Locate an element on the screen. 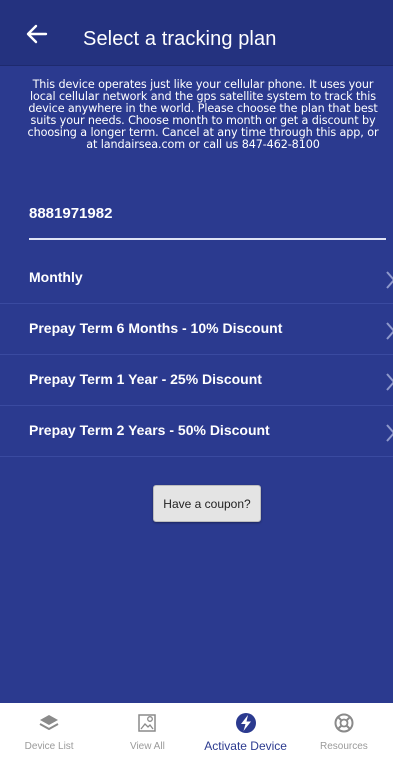  coupon-button: Have a coupon? is located at coordinates (207, 503).